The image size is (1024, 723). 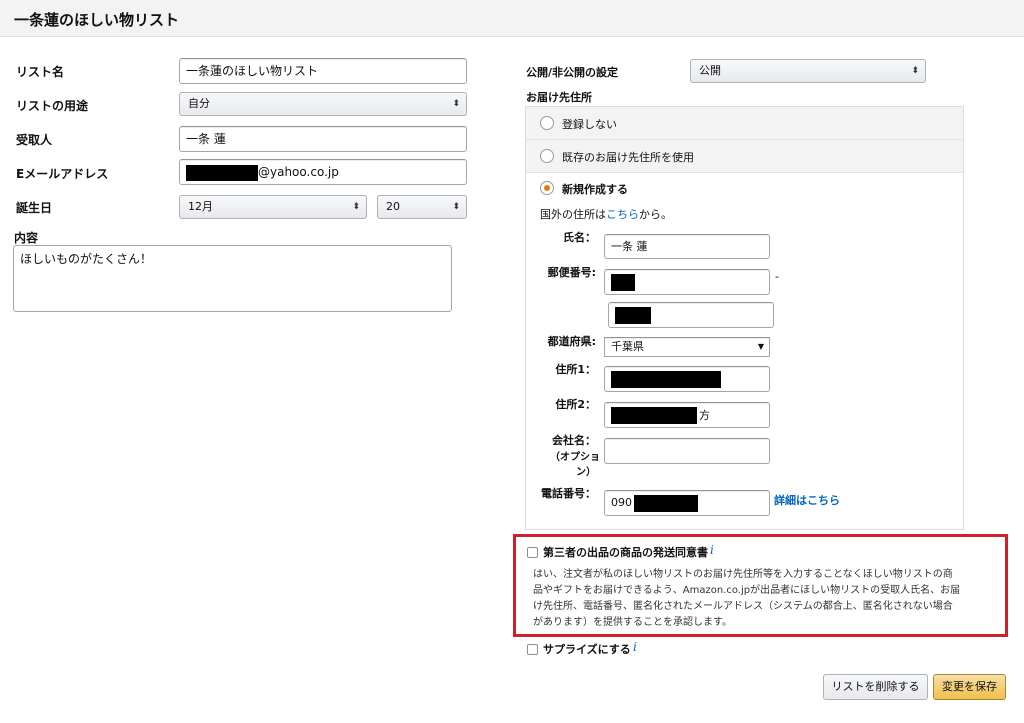 What do you see at coordinates (969, 687) in the screenshot?
I see `save-changes-button: 変更を保存` at bounding box center [969, 687].